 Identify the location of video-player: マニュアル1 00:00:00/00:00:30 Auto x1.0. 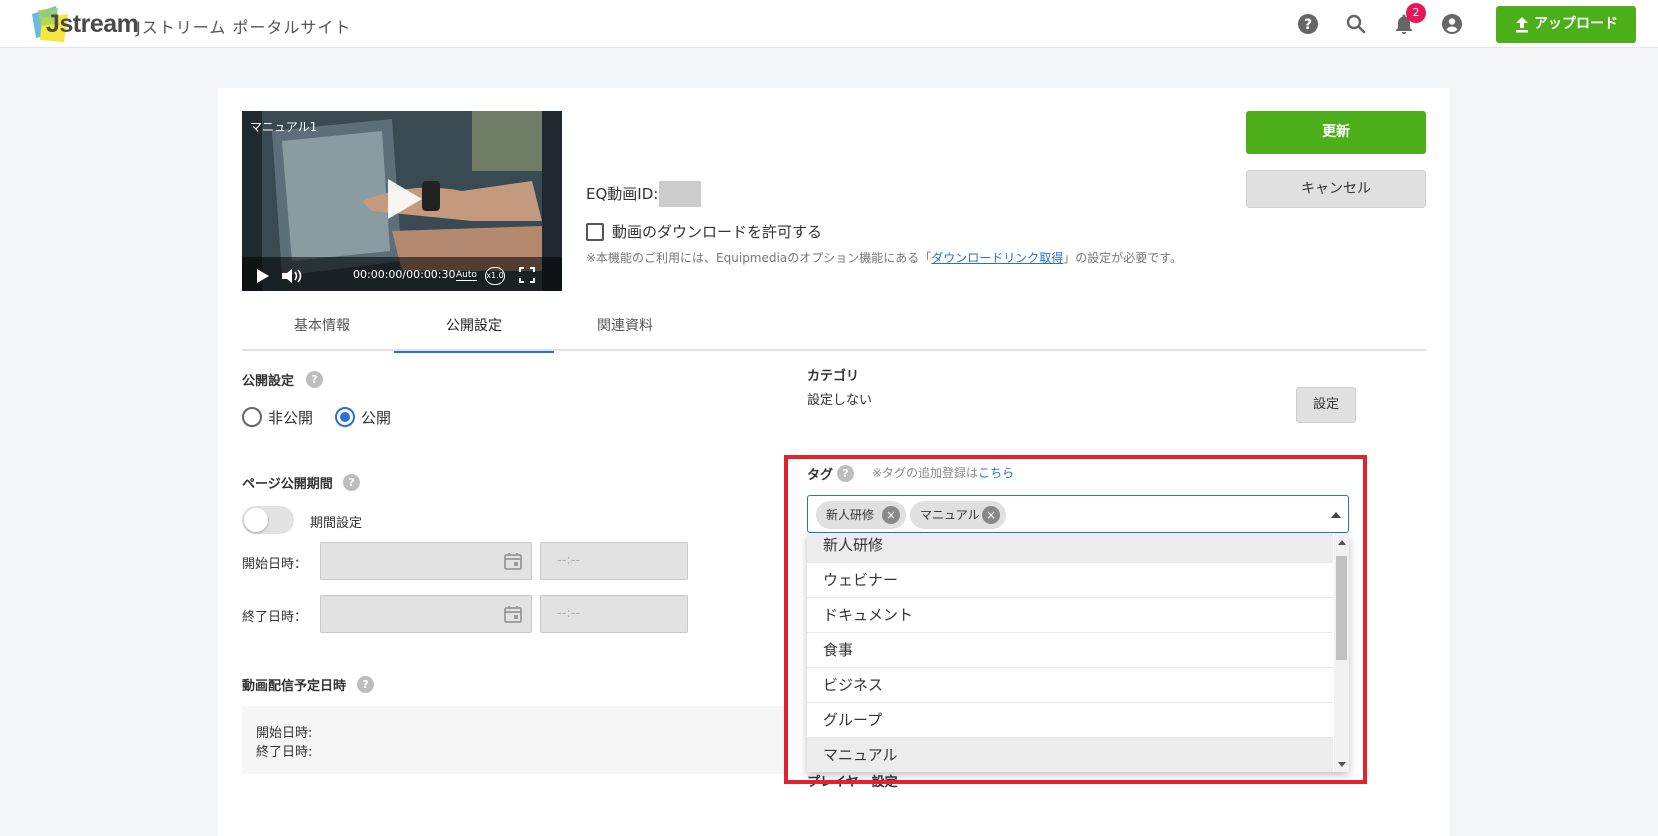
(402, 201).